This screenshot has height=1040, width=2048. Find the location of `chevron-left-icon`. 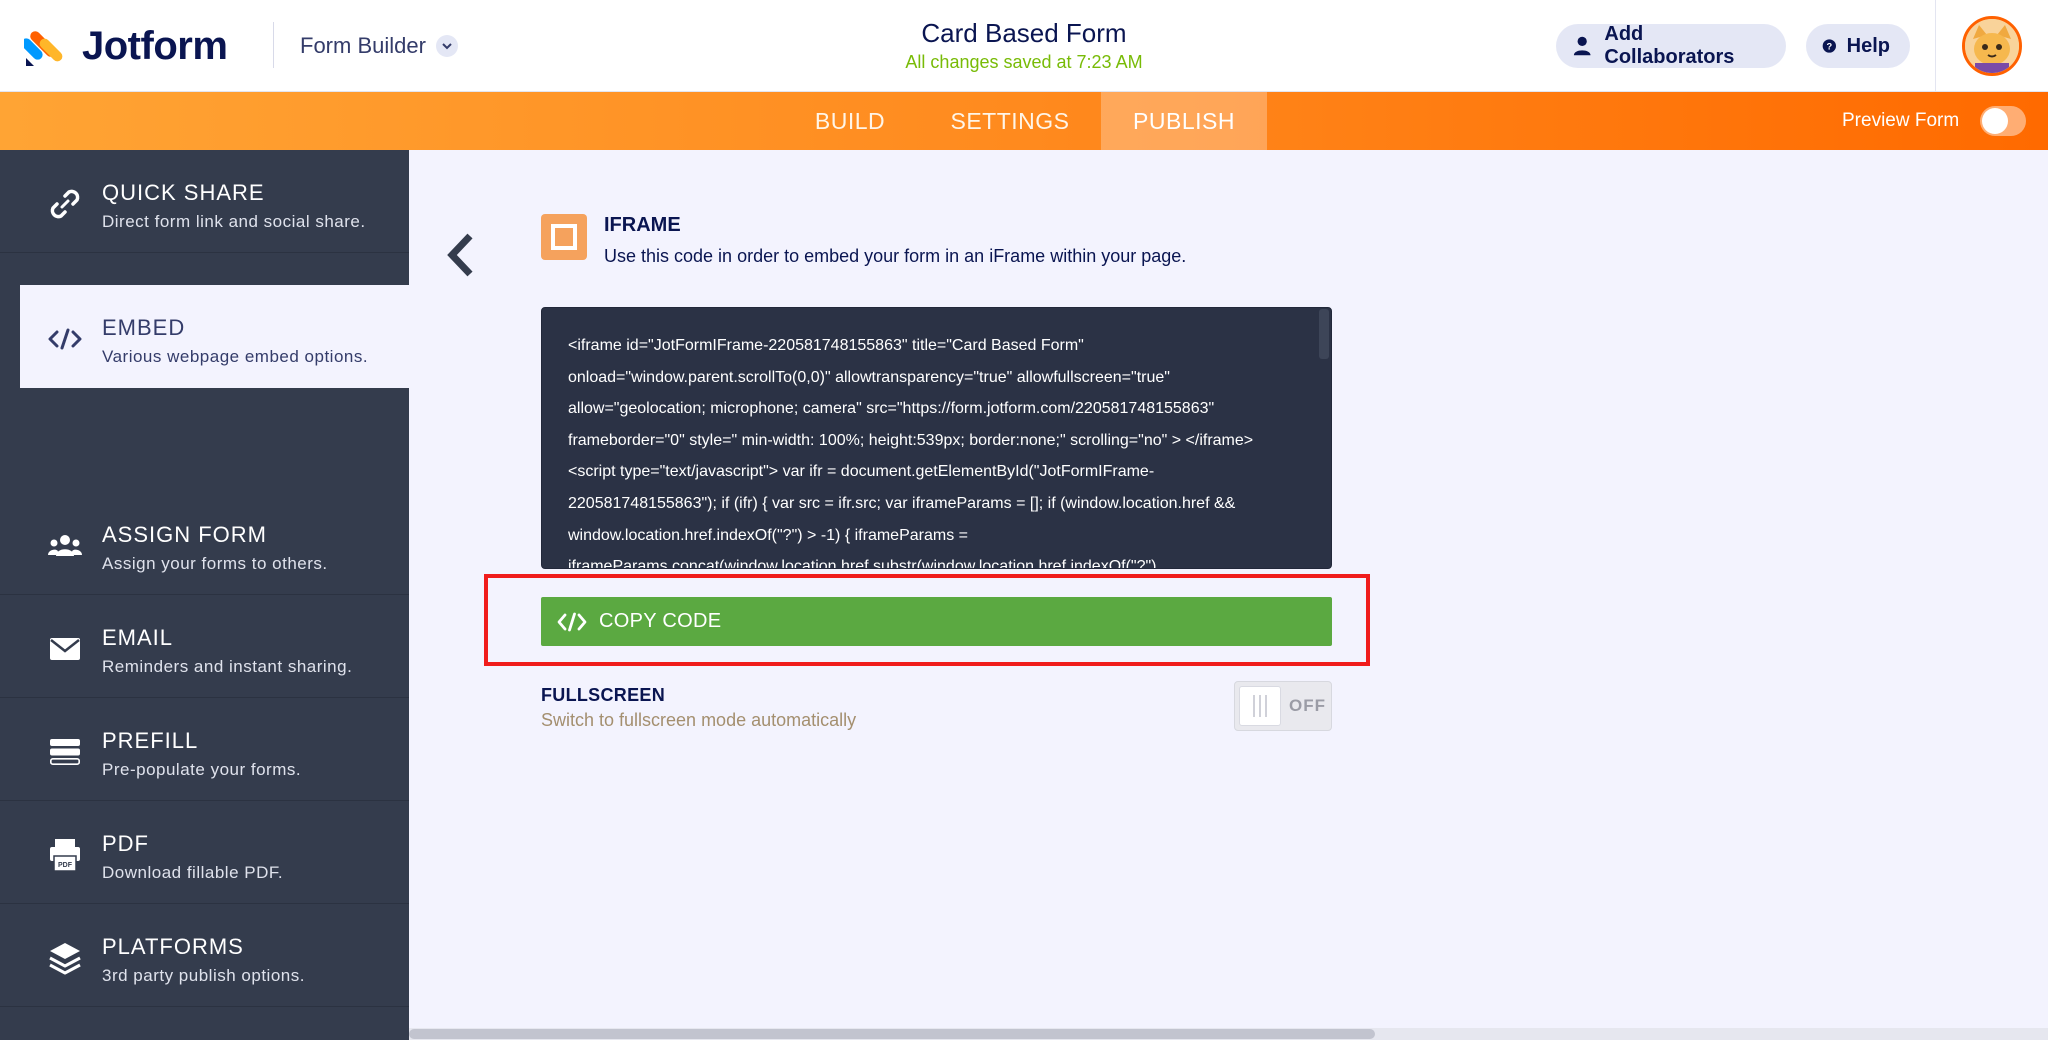

chevron-left-icon is located at coordinates (460, 255).